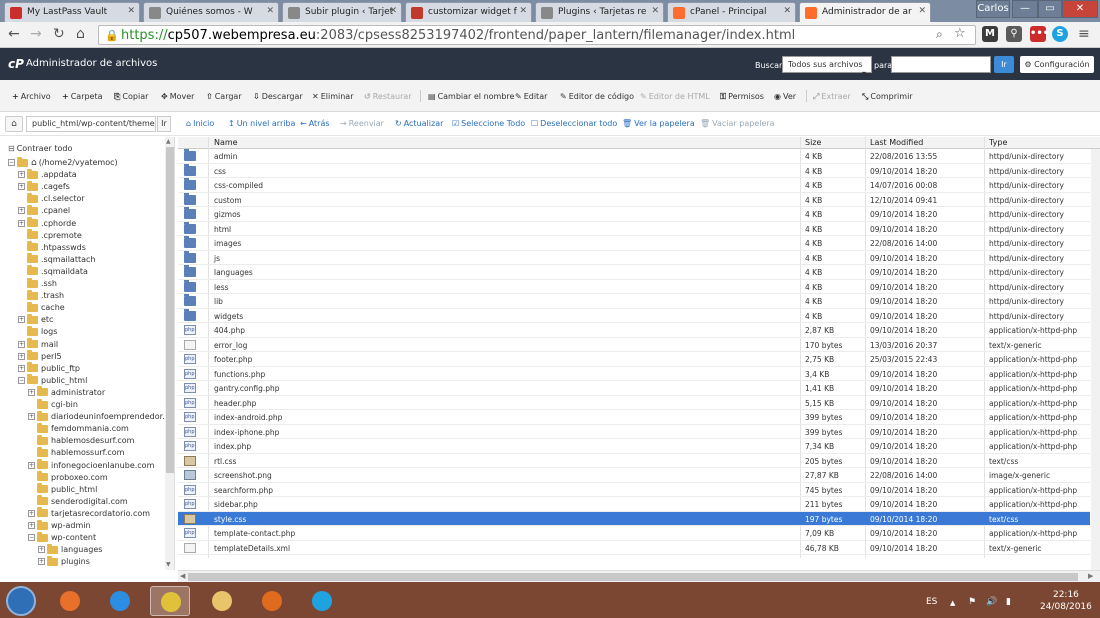 Image resolution: width=1100 pixels, height=618 pixels. Describe the element at coordinates (91, 124) in the screenshot. I see `path-input: public_html/wp-content/themes/` at that location.